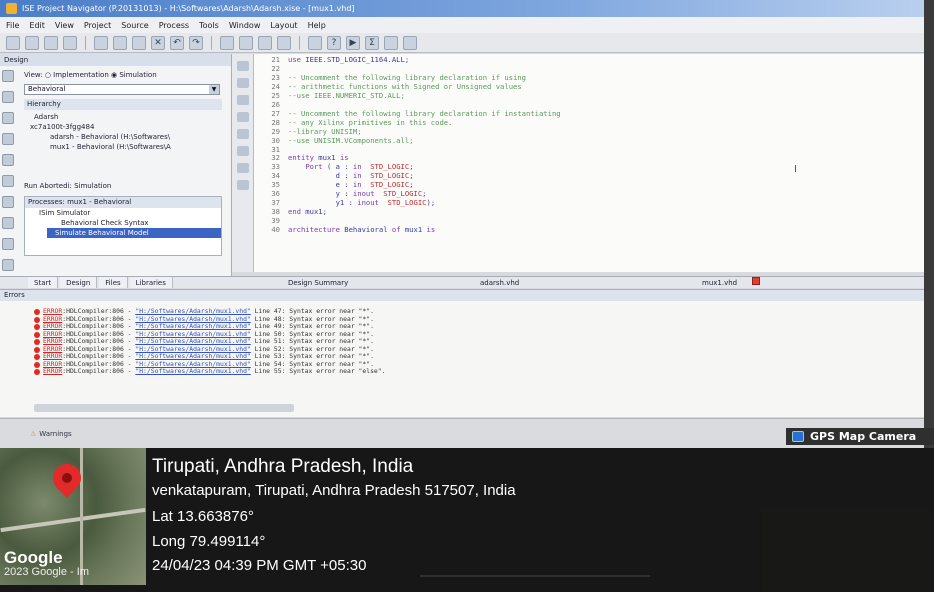 Image resolution: width=934 pixels, height=592 pixels. I want to click on tab-files: Files, so click(113, 282).